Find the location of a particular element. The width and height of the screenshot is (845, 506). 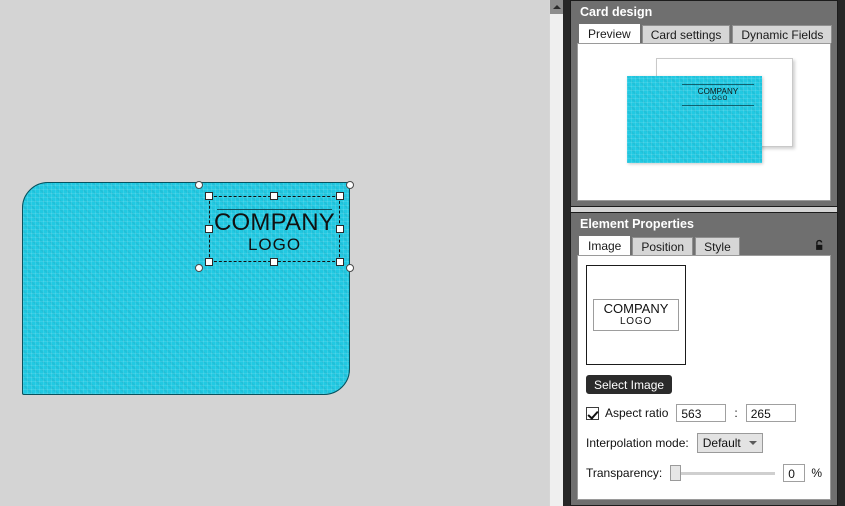

aspect-ratio-width-input: 563 is located at coordinates (701, 413).